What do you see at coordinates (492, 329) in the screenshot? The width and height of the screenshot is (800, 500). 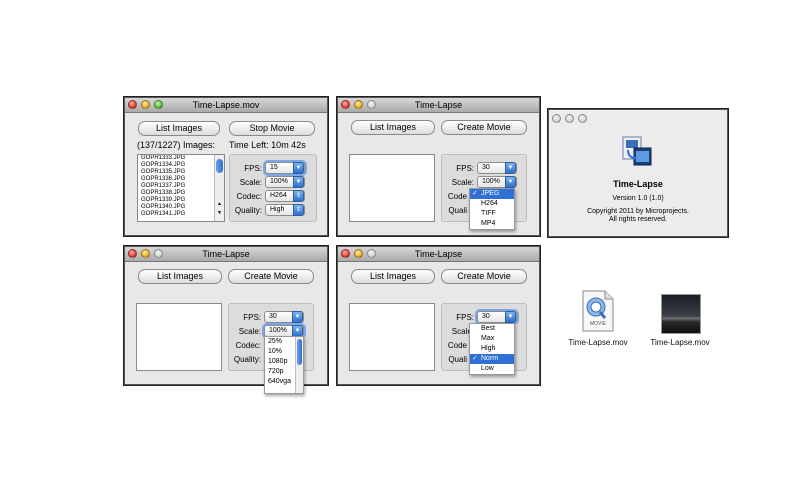 I see `menu-item: Best` at bounding box center [492, 329].